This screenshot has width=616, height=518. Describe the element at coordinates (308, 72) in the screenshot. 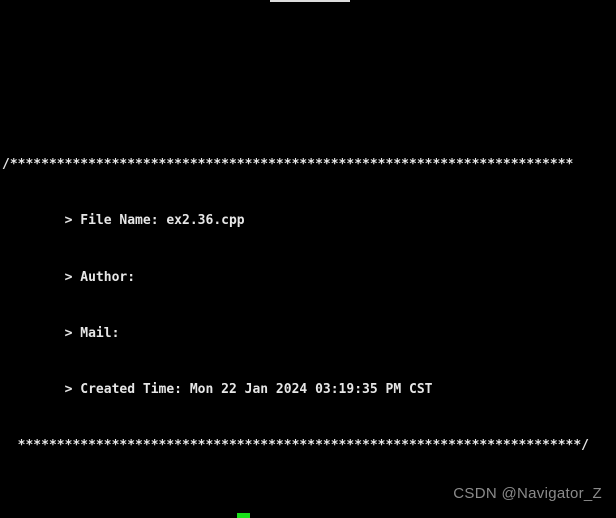

I see `terminal-row-partial` at that location.